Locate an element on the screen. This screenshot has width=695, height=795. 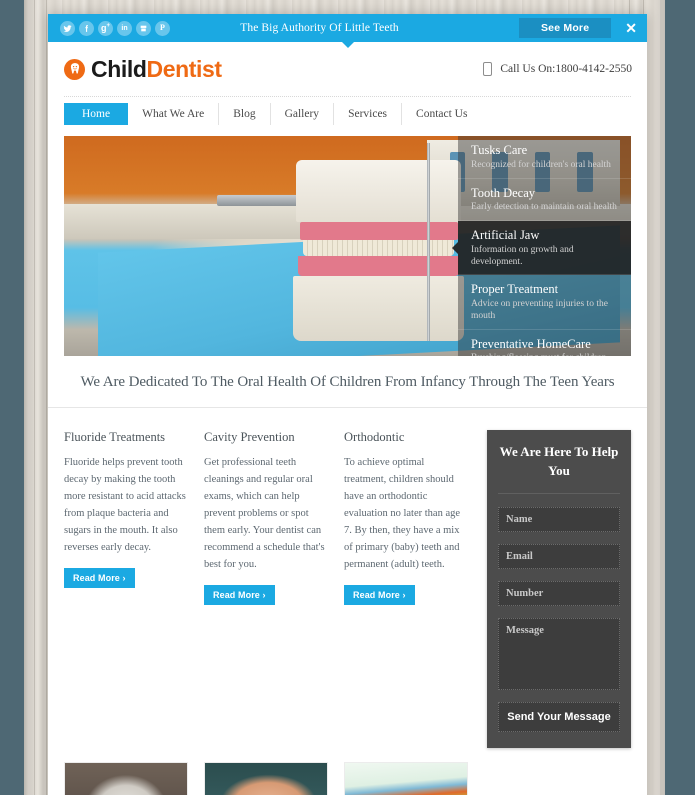
message-textarea is located at coordinates (559, 653).